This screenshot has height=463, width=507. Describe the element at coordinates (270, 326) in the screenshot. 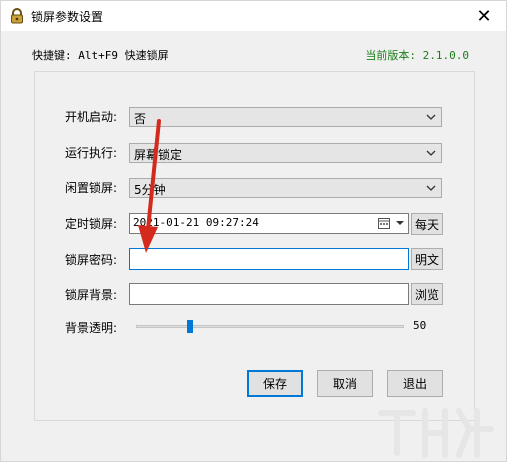

I see `opacity-slider-track` at that location.